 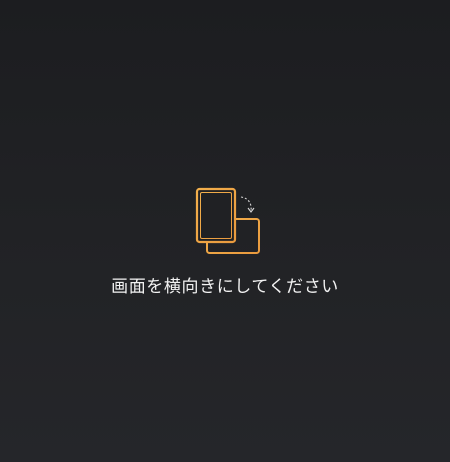 I want to click on rotate-device-icon, so click(x=229, y=221).